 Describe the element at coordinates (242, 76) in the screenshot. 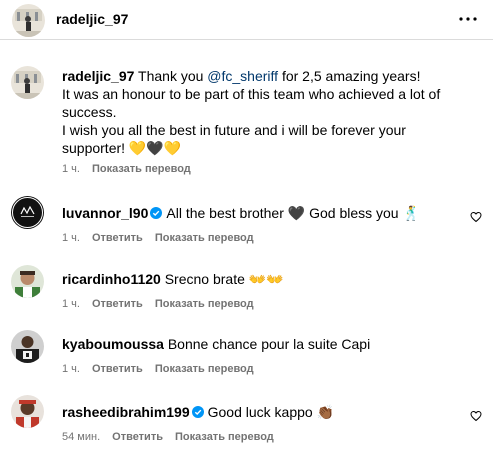

I see `mention-link: @fc_sheriff` at that location.